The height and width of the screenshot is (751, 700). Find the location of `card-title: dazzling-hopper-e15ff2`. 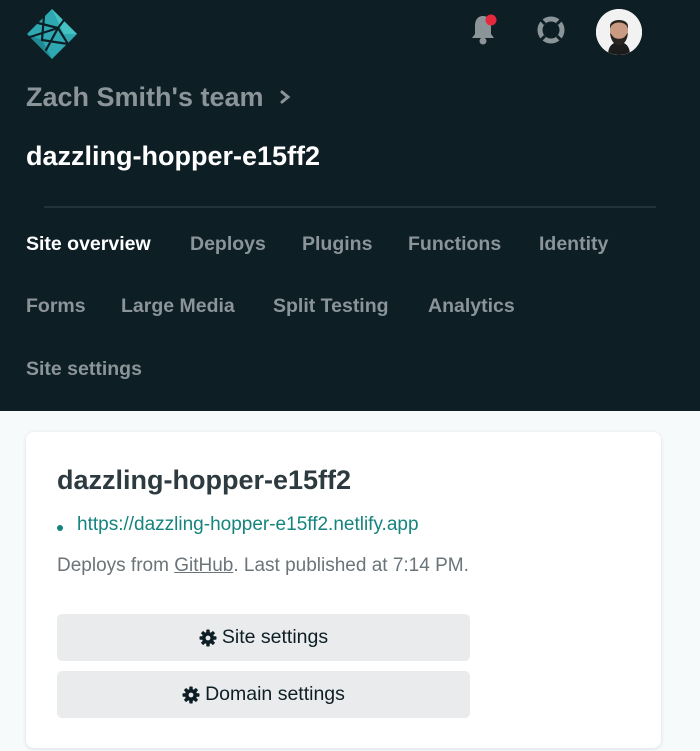

card-title: dazzling-hopper-e15ff2 is located at coordinates (204, 480).